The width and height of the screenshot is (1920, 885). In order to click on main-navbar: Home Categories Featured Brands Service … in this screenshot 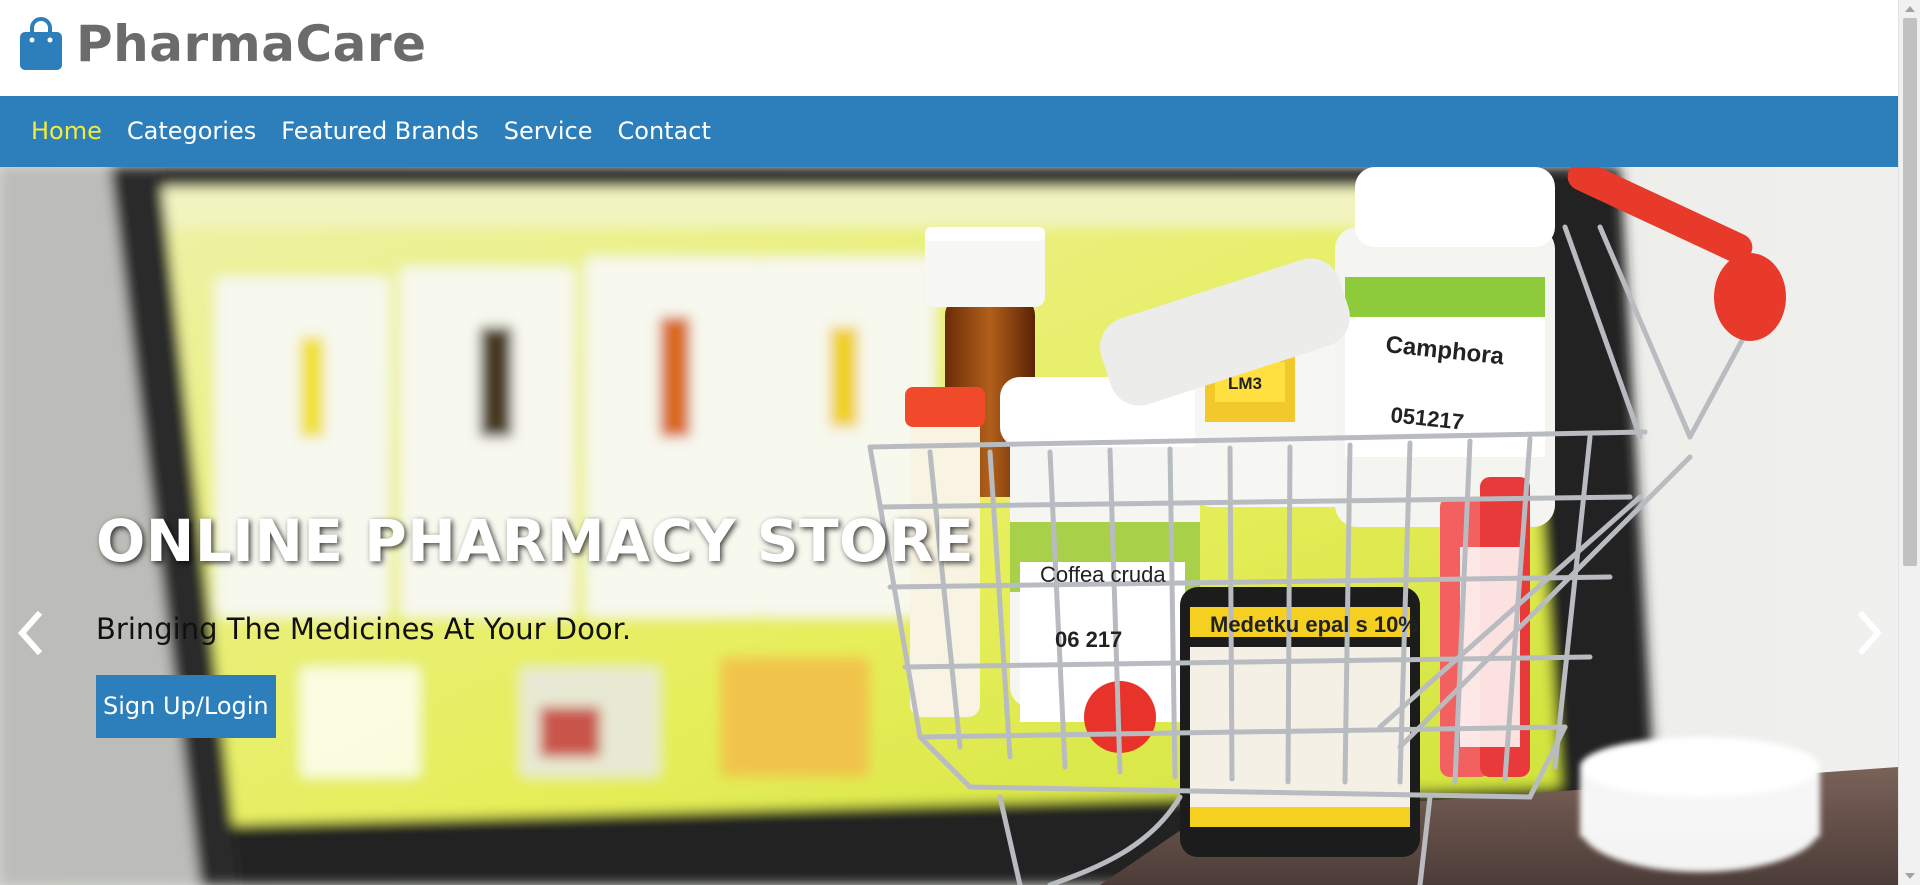, I will do `click(949, 131)`.